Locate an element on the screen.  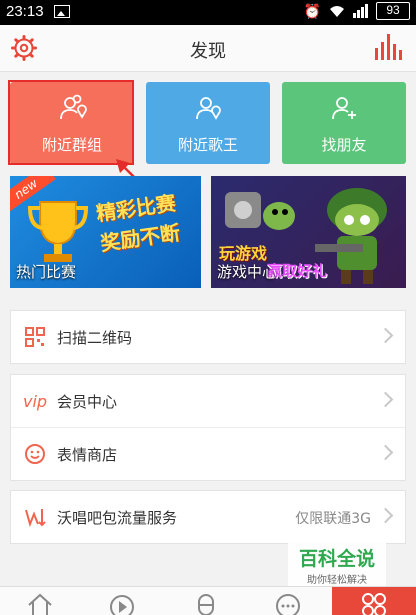
bottom-navigation is located at coordinates (208, 600).